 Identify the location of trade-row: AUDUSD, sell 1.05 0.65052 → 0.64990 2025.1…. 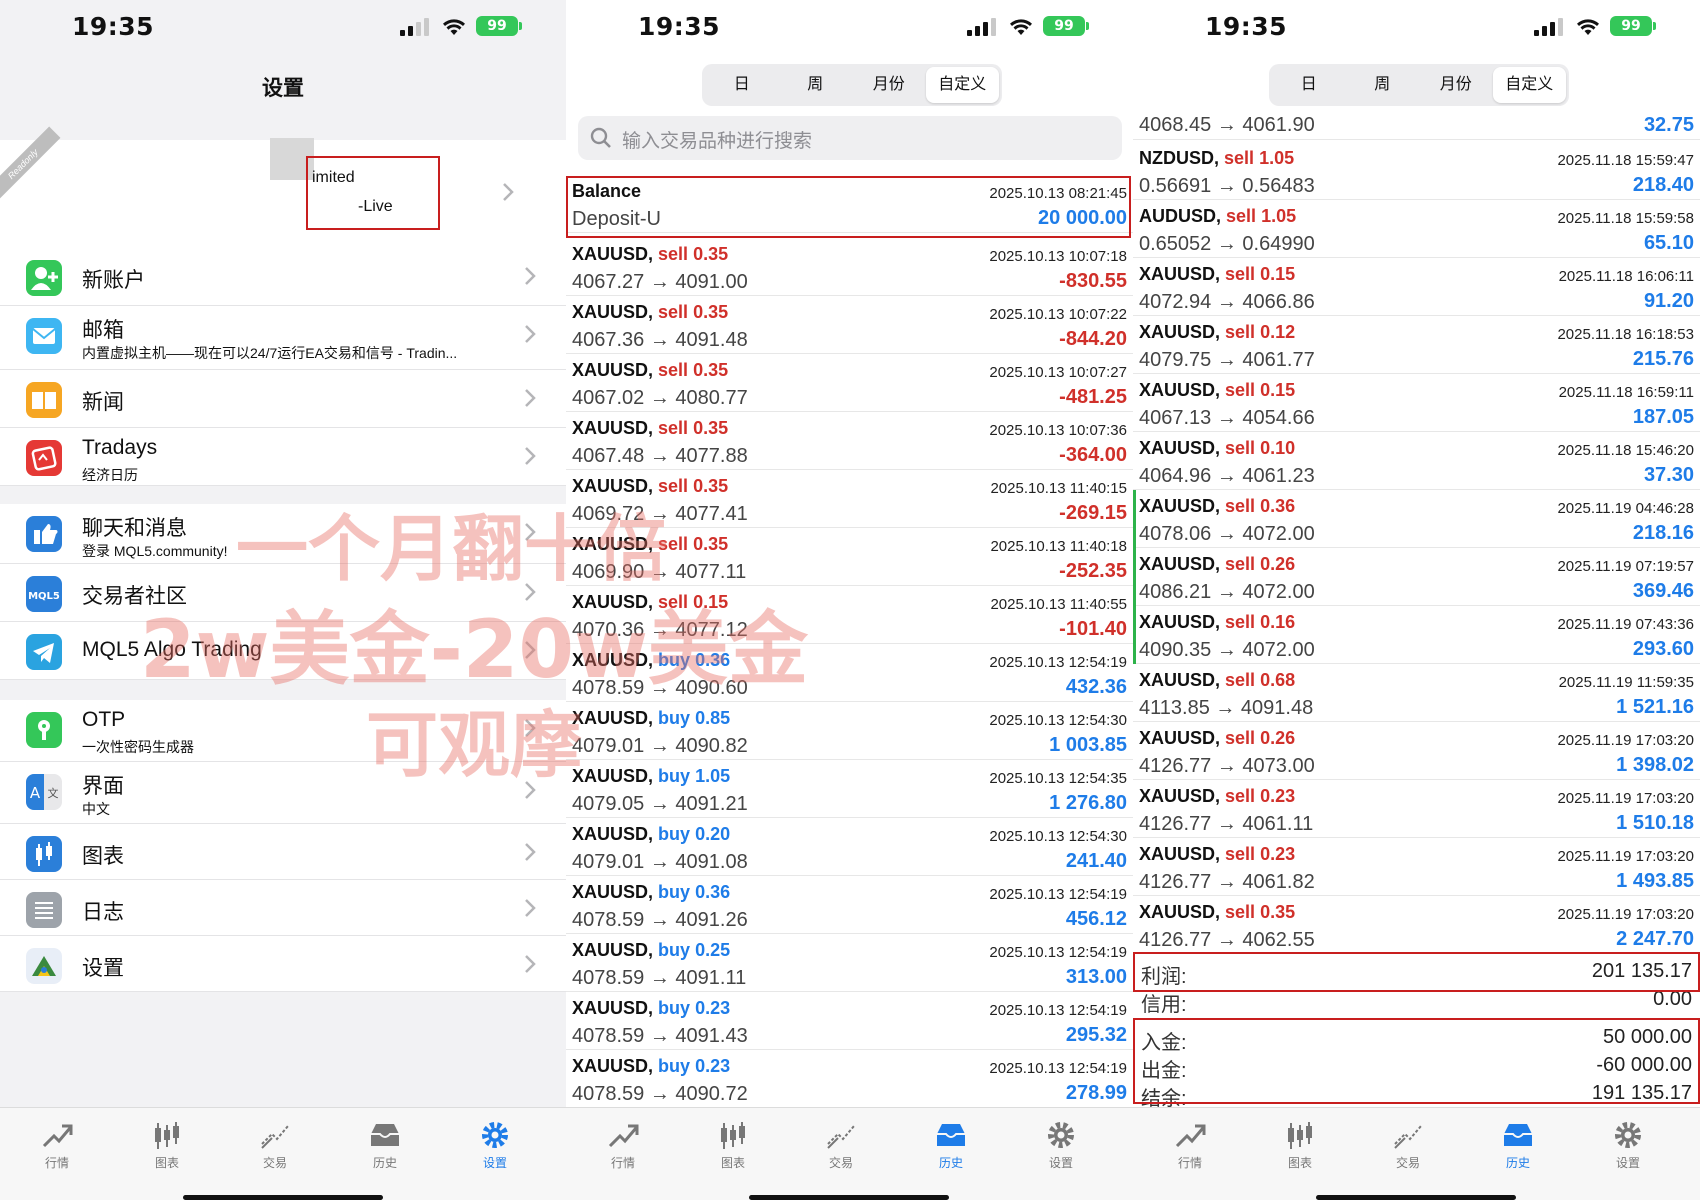
(1416, 229).